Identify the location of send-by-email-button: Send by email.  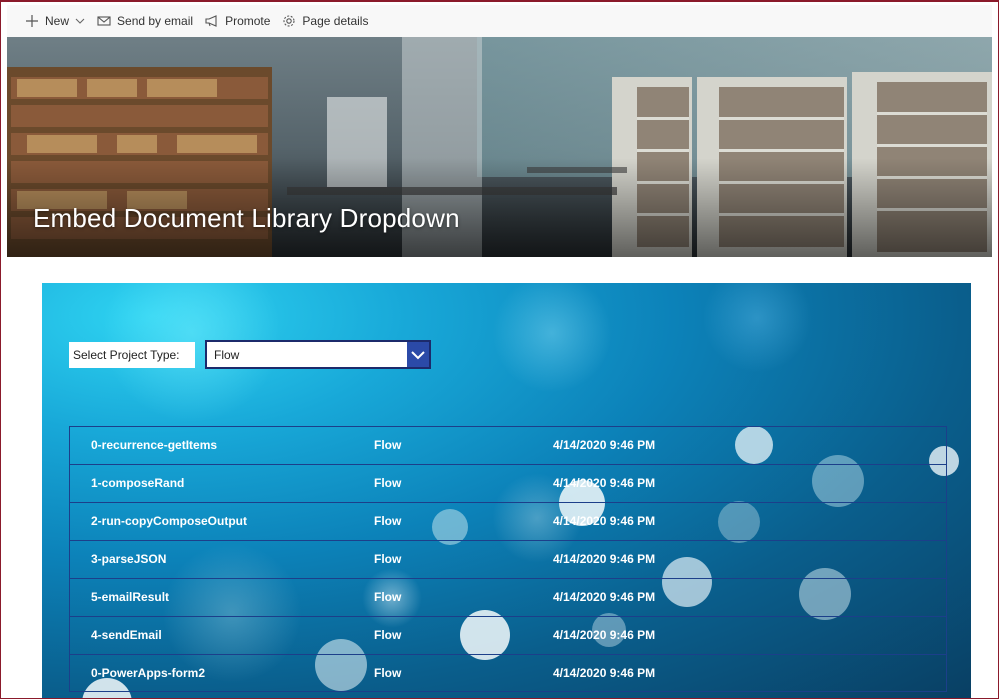
(145, 21).